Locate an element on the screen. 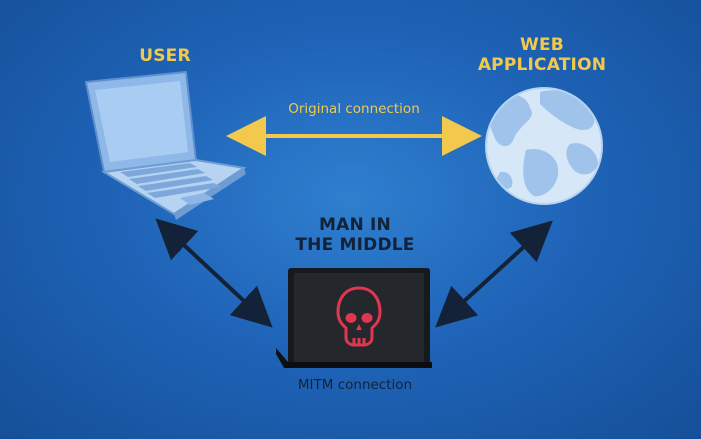  globe-icon is located at coordinates (544, 146).